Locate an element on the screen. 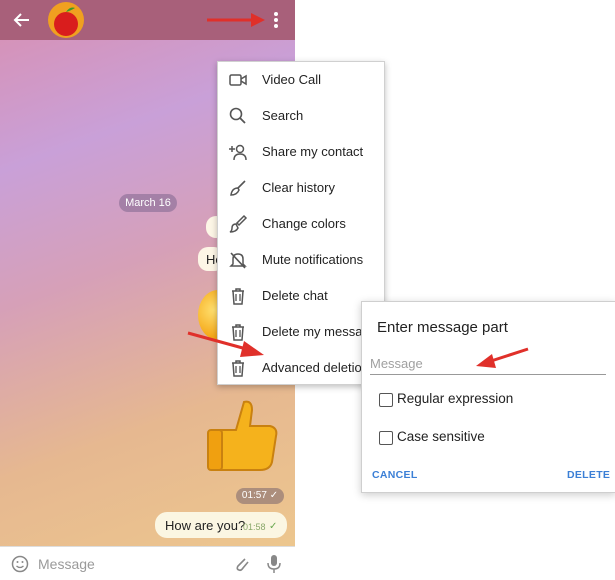 This screenshot has width=615, height=580. menu-item-clear-history: Clear history is located at coordinates (301, 188).